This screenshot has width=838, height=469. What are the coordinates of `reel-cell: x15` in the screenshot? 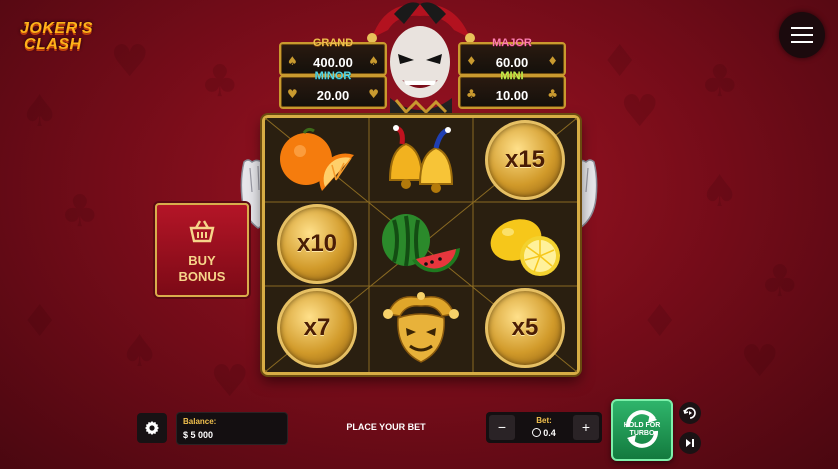 It's located at (525, 160).